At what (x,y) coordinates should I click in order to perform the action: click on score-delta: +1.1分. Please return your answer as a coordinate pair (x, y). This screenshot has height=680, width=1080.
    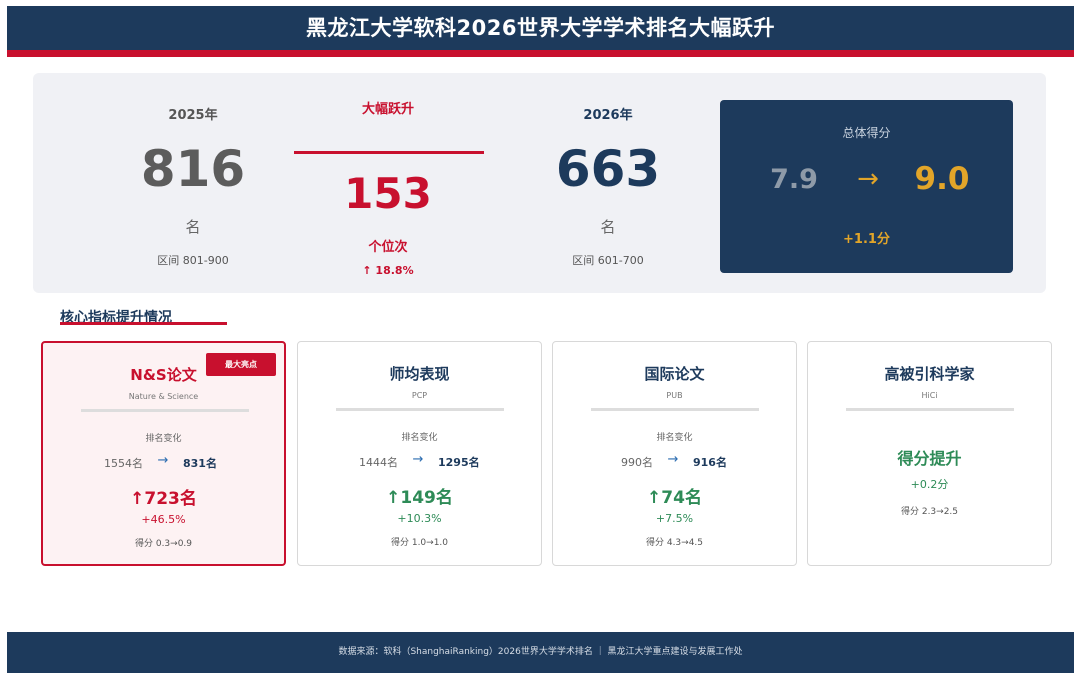
    Looking at the image, I should click on (866, 239).